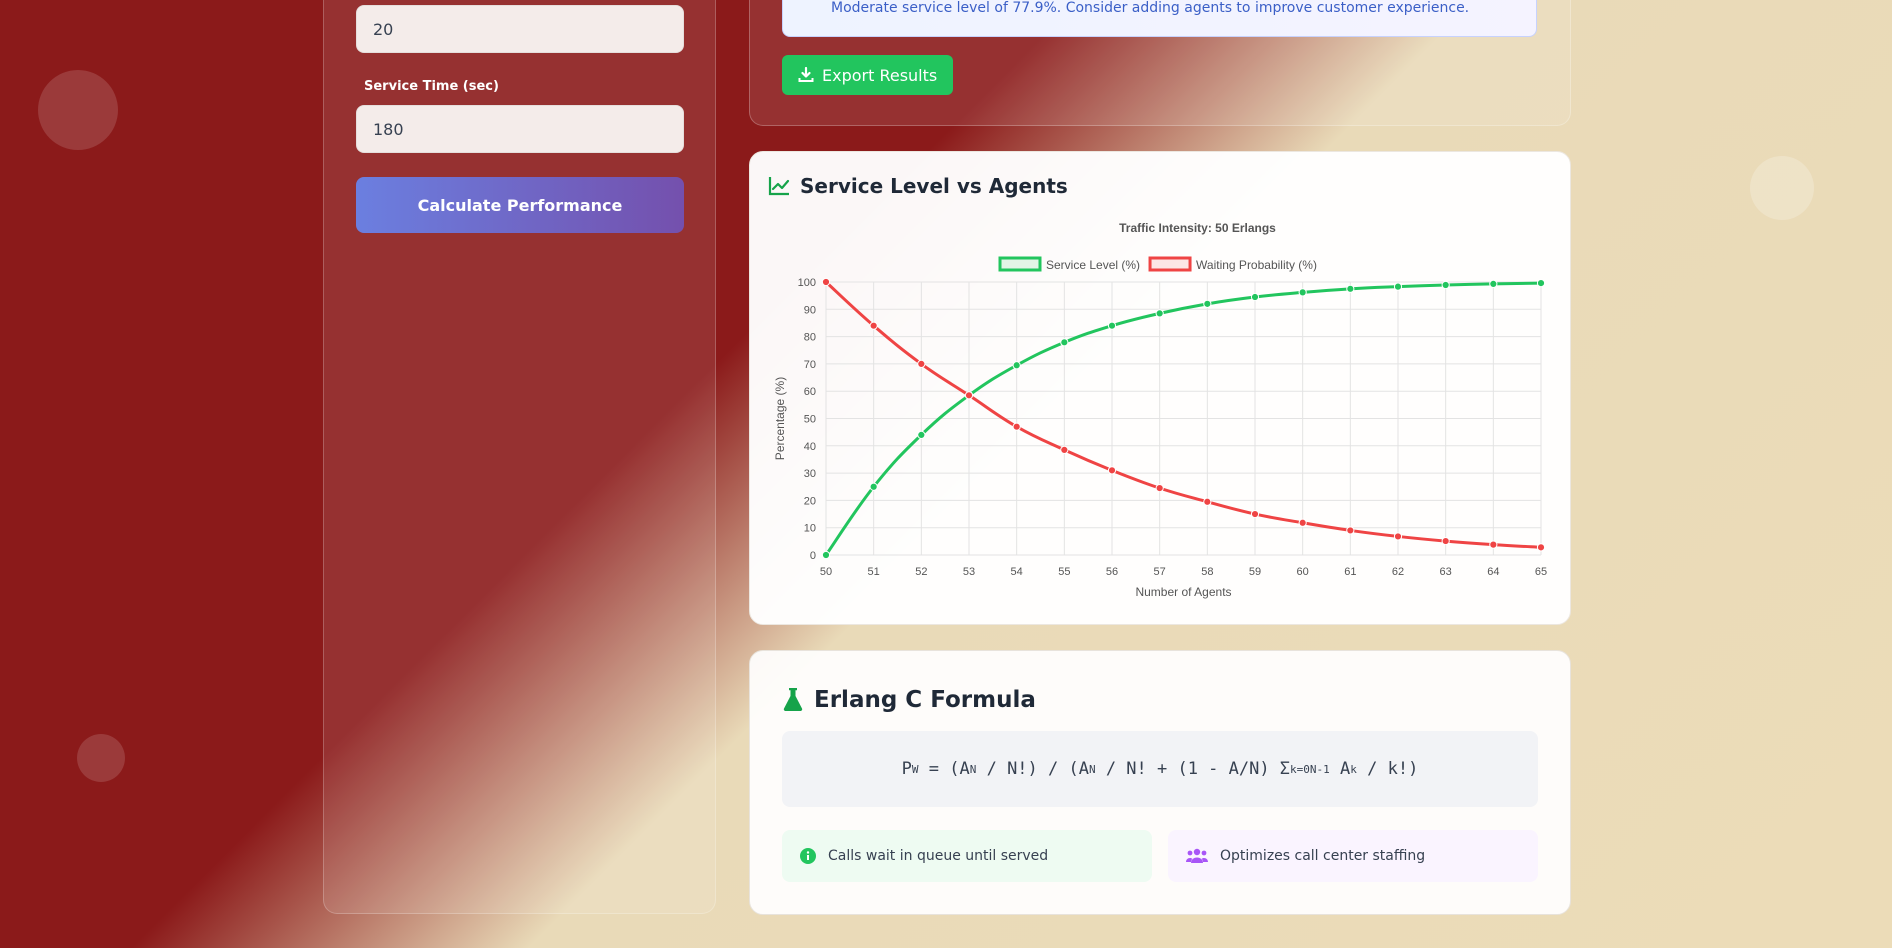 This screenshot has height=948, width=1892. Describe the element at coordinates (1183, 592) in the screenshot. I see `x-axis-label: Number of Agents` at that location.